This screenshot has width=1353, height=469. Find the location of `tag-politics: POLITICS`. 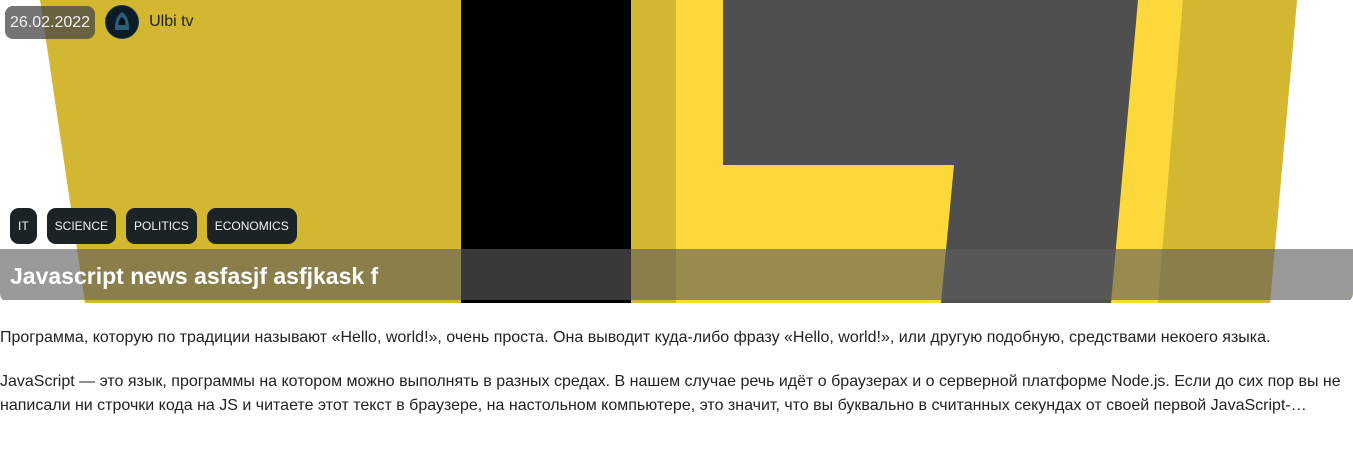

tag-politics: POLITICS is located at coordinates (161, 226).